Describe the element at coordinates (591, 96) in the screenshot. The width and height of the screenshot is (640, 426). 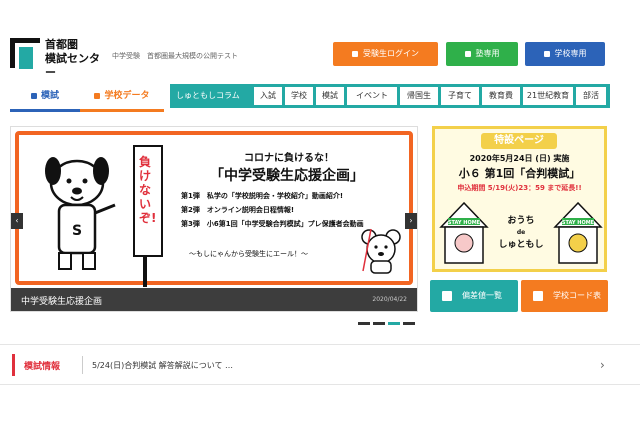
I see `category-club: 部活` at that location.